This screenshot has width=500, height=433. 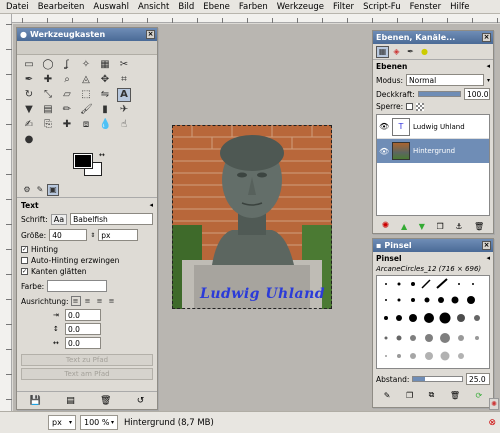 What do you see at coordinates (459, 7) in the screenshot?
I see `menu-item: Hilfe` at bounding box center [459, 7].